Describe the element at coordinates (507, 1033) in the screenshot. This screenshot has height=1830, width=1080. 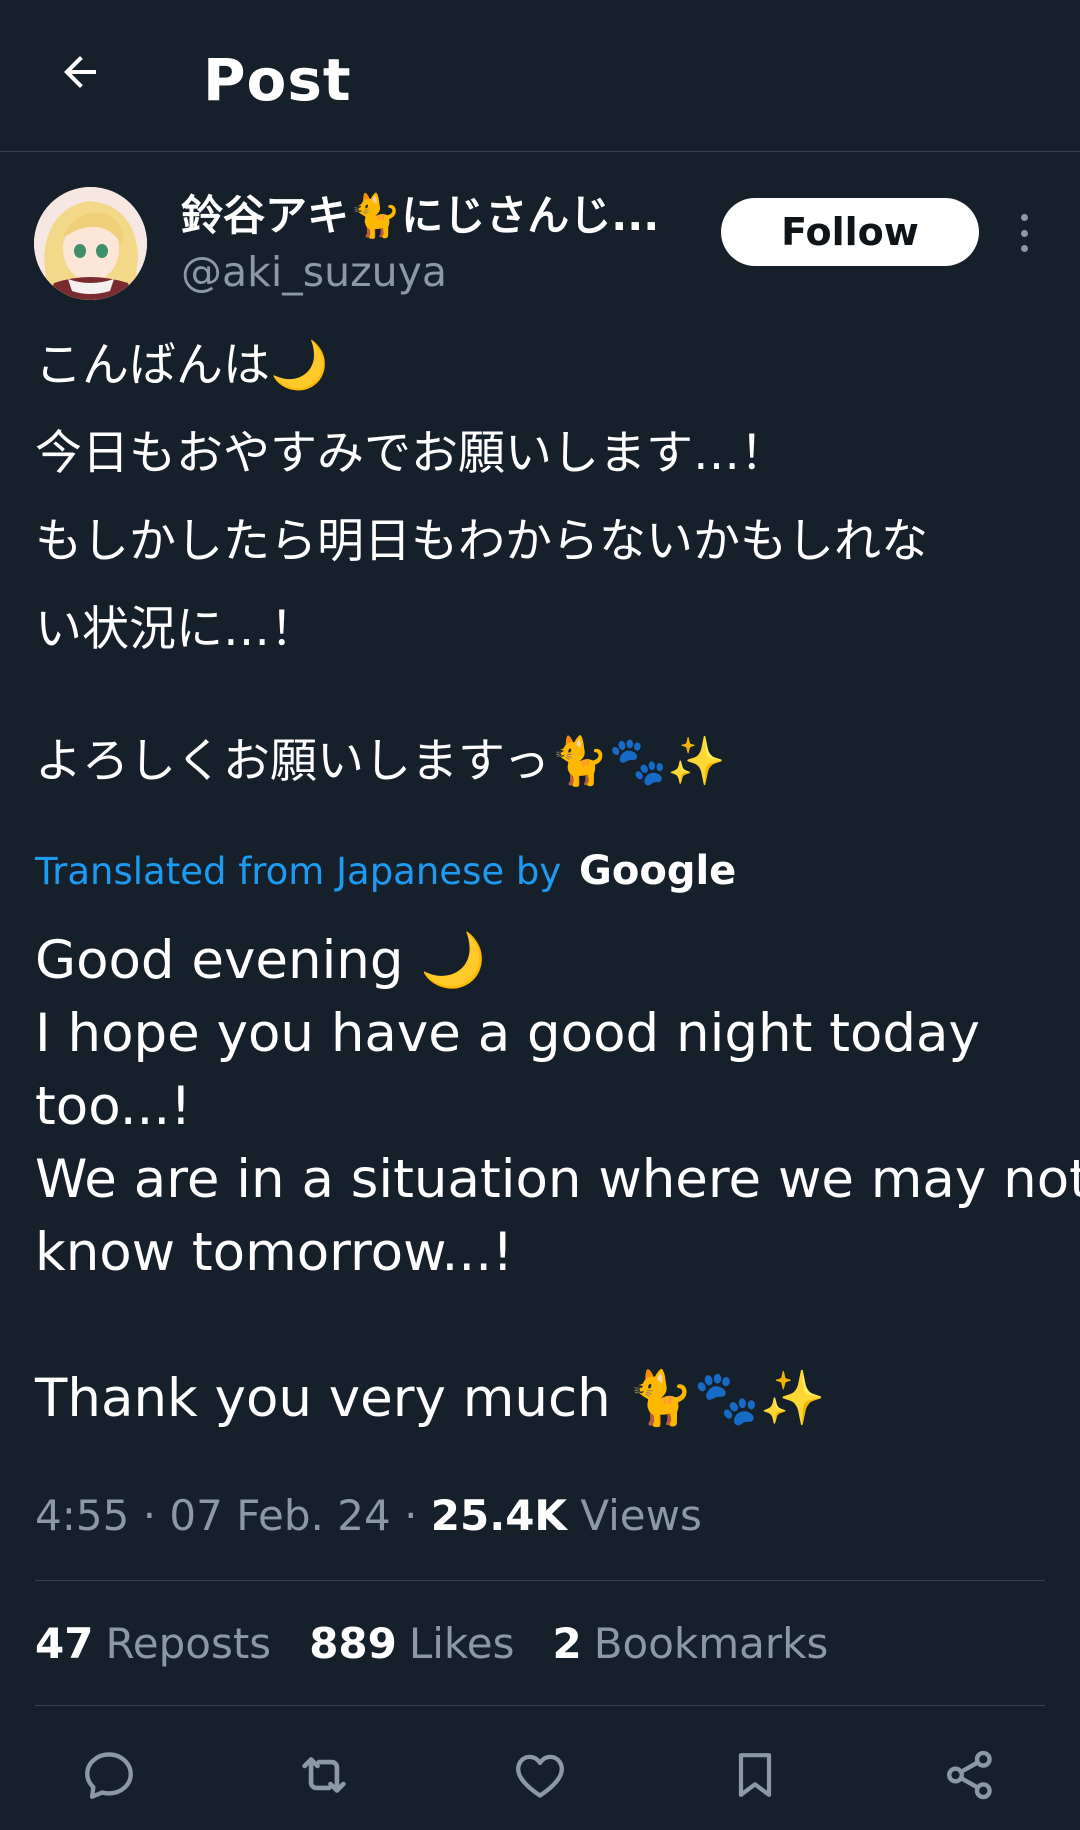
I see `translation-line: I hope you have a good night today` at that location.